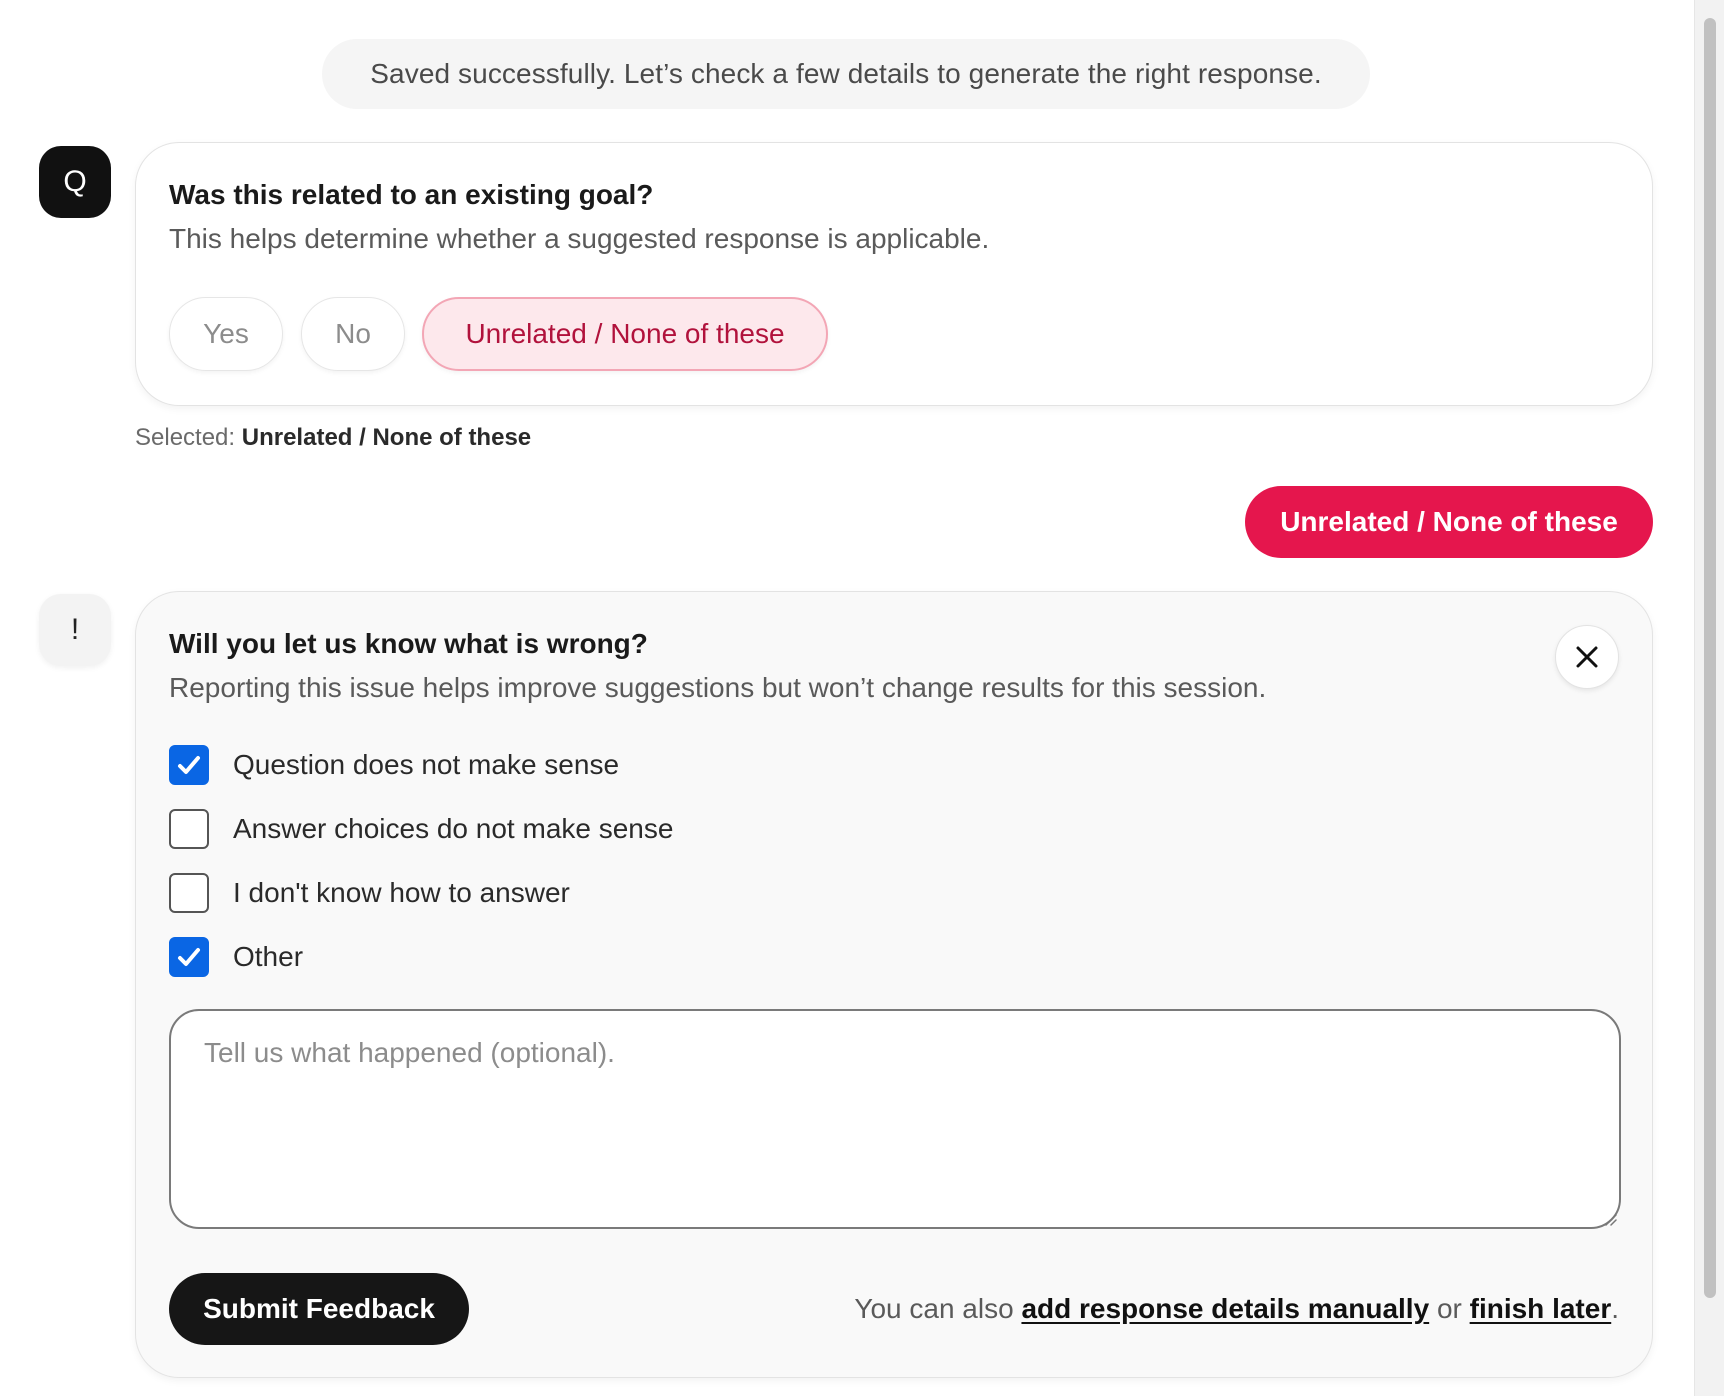 This screenshot has width=1724, height=1396. What do you see at coordinates (1449, 1308) in the screenshot?
I see `footer-middle: or` at bounding box center [1449, 1308].